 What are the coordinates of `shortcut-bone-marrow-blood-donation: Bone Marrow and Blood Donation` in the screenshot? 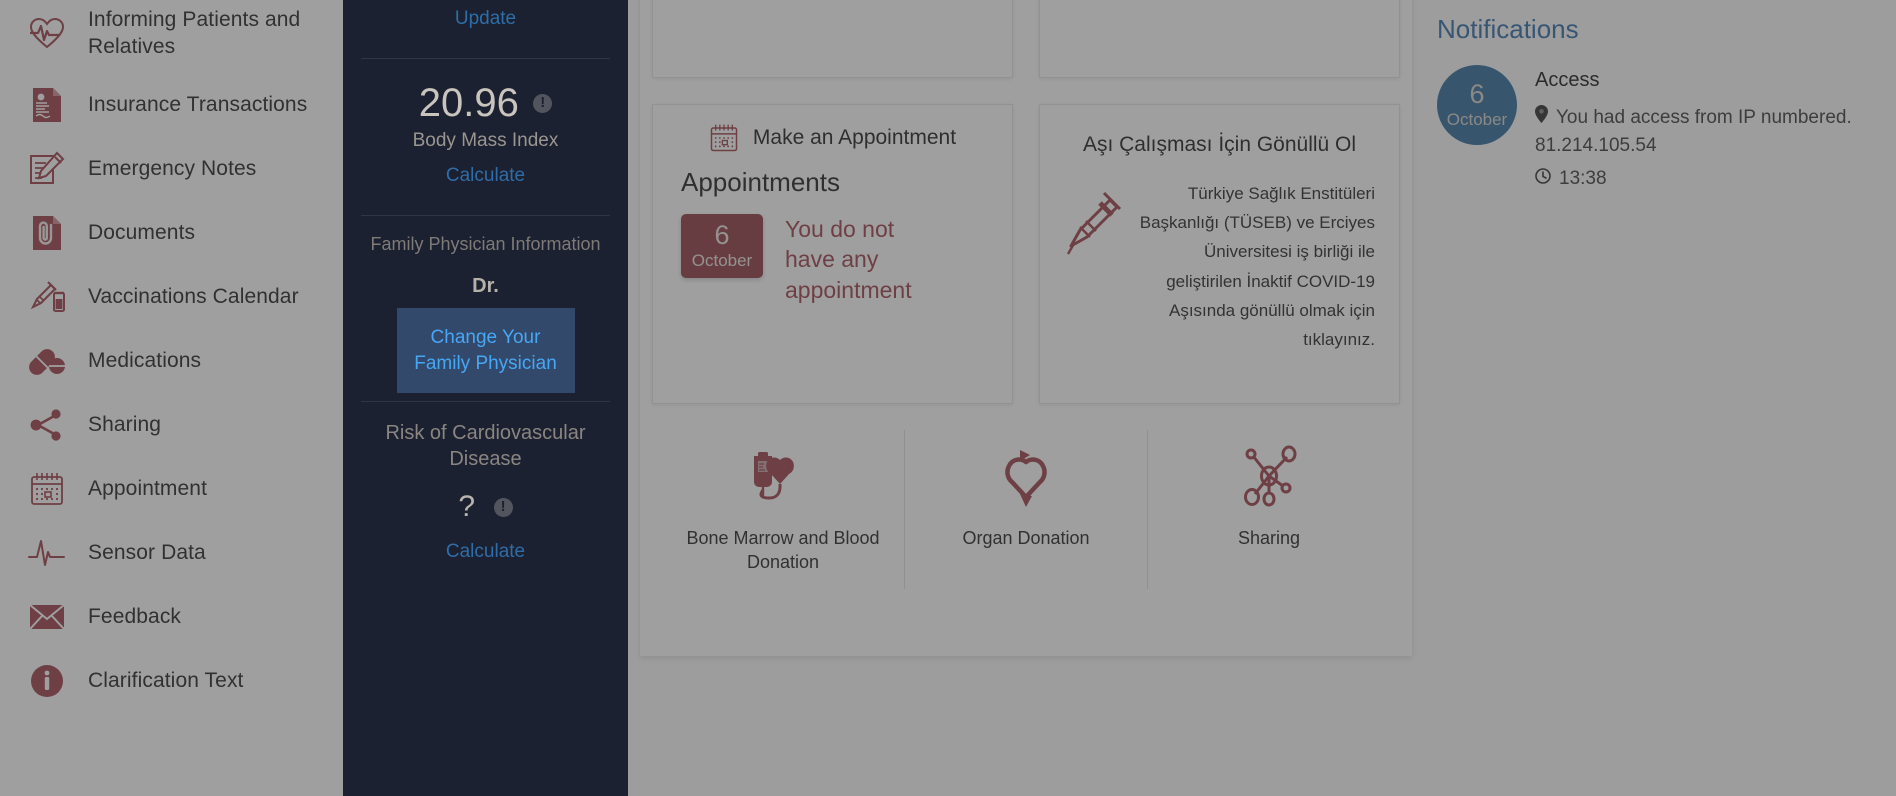 It's located at (783, 509).